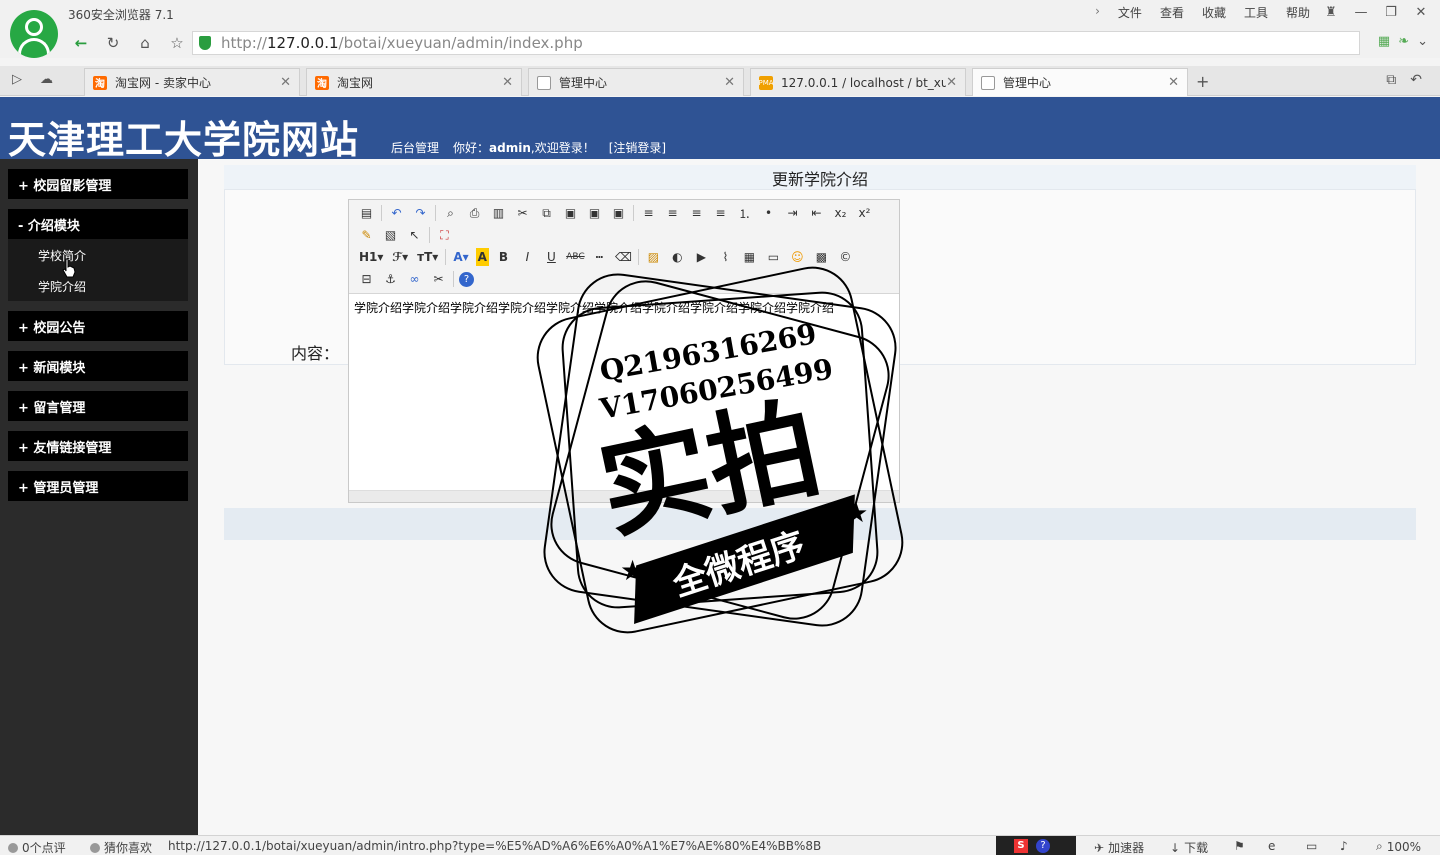 This screenshot has width=1440, height=855. Describe the element at coordinates (637, 147) in the screenshot. I see `logout-link: [注销登录]` at that location.